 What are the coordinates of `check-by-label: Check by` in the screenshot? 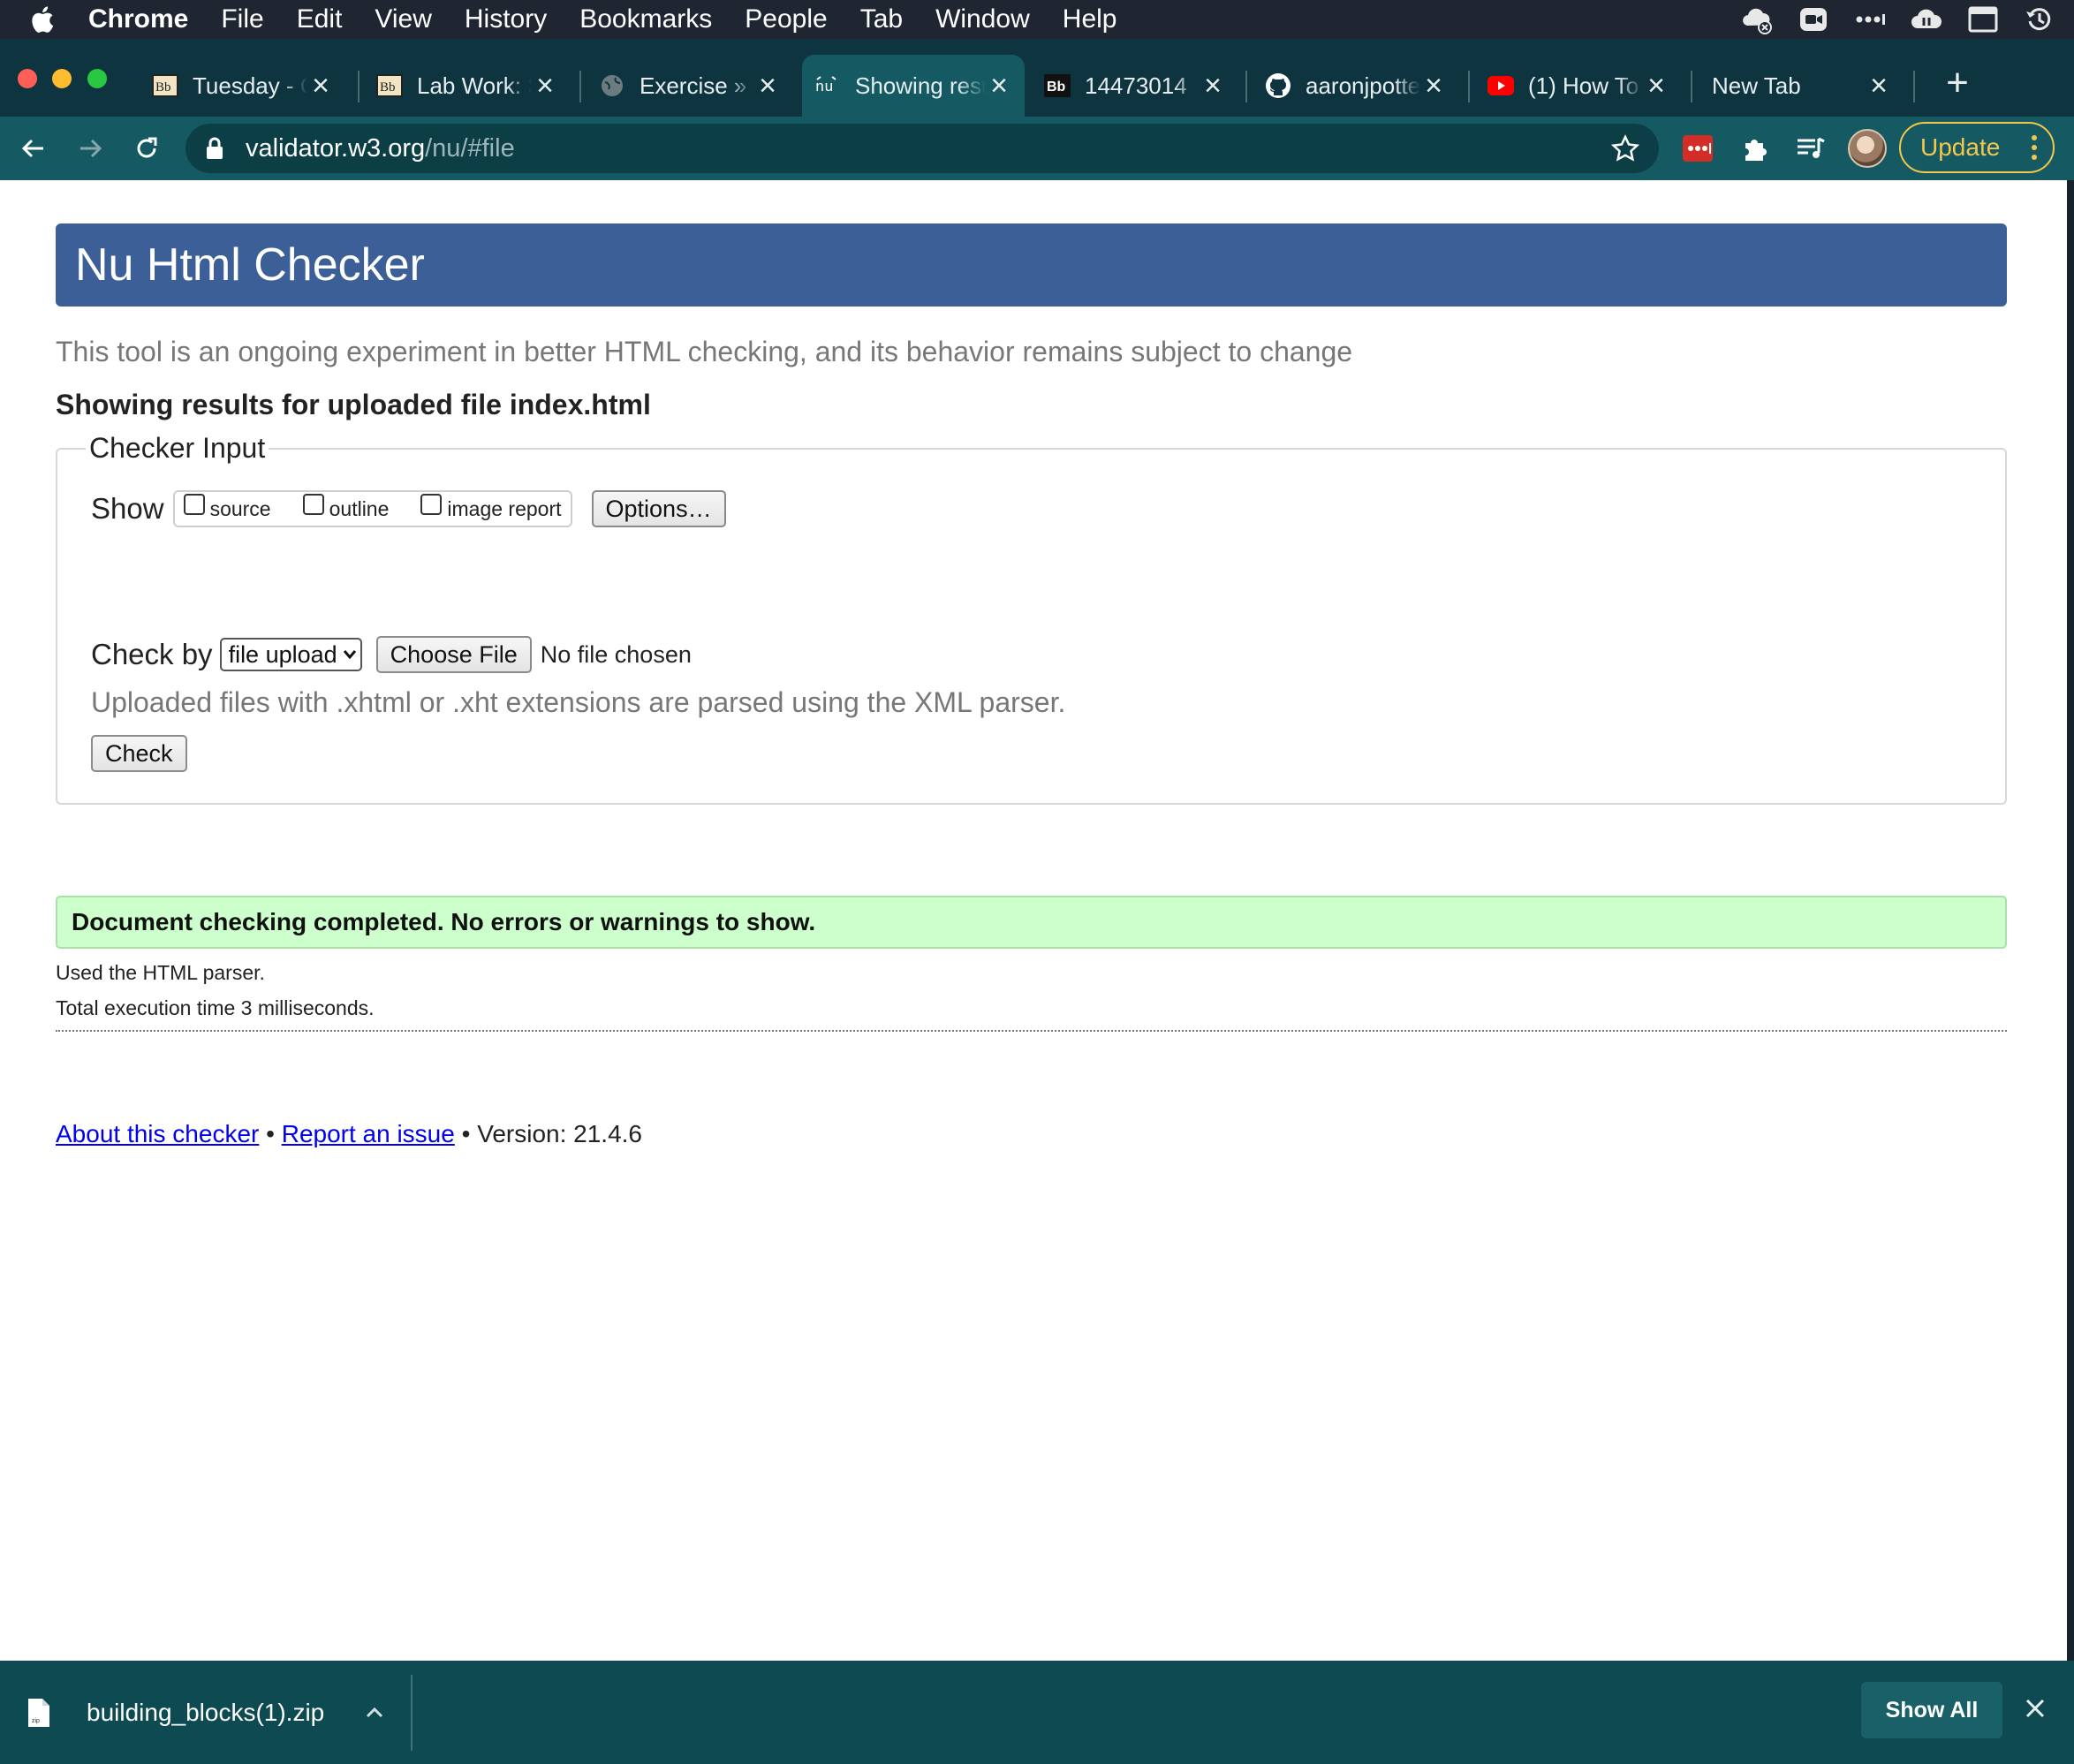 It's located at (152, 654).